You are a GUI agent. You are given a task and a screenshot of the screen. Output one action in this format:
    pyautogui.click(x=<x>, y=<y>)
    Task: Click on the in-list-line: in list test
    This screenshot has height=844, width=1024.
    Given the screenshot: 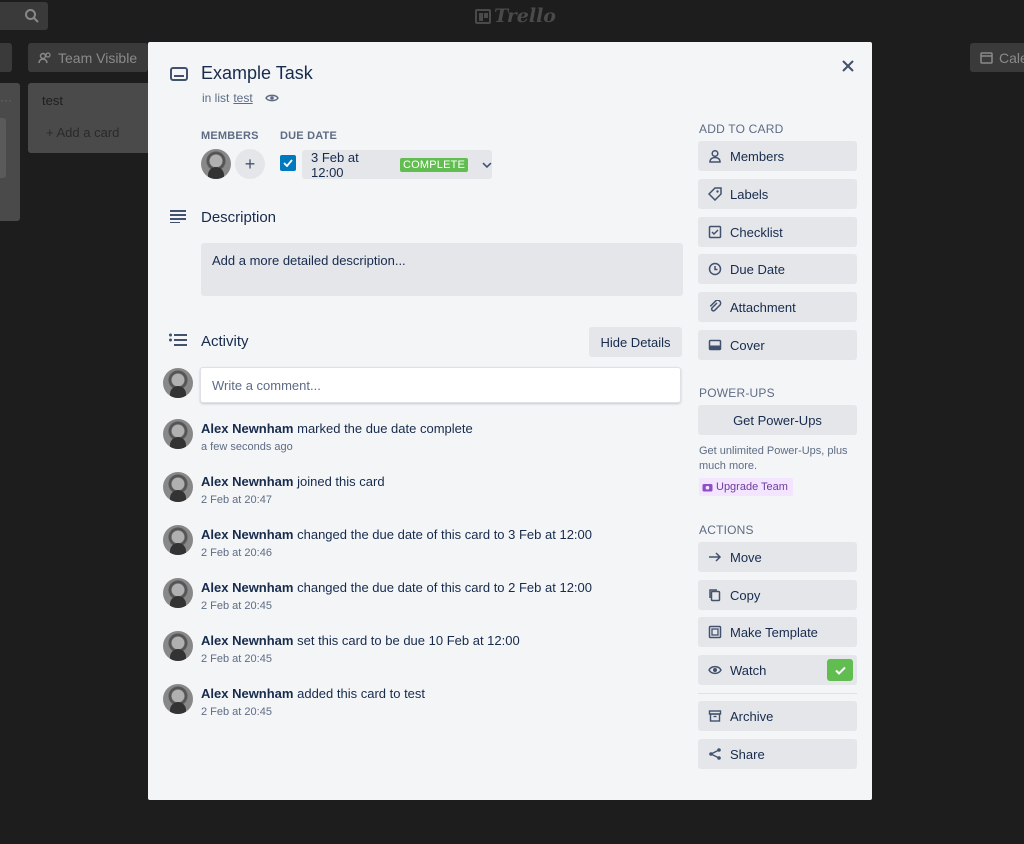 What is the action you would take?
    pyautogui.click(x=240, y=98)
    